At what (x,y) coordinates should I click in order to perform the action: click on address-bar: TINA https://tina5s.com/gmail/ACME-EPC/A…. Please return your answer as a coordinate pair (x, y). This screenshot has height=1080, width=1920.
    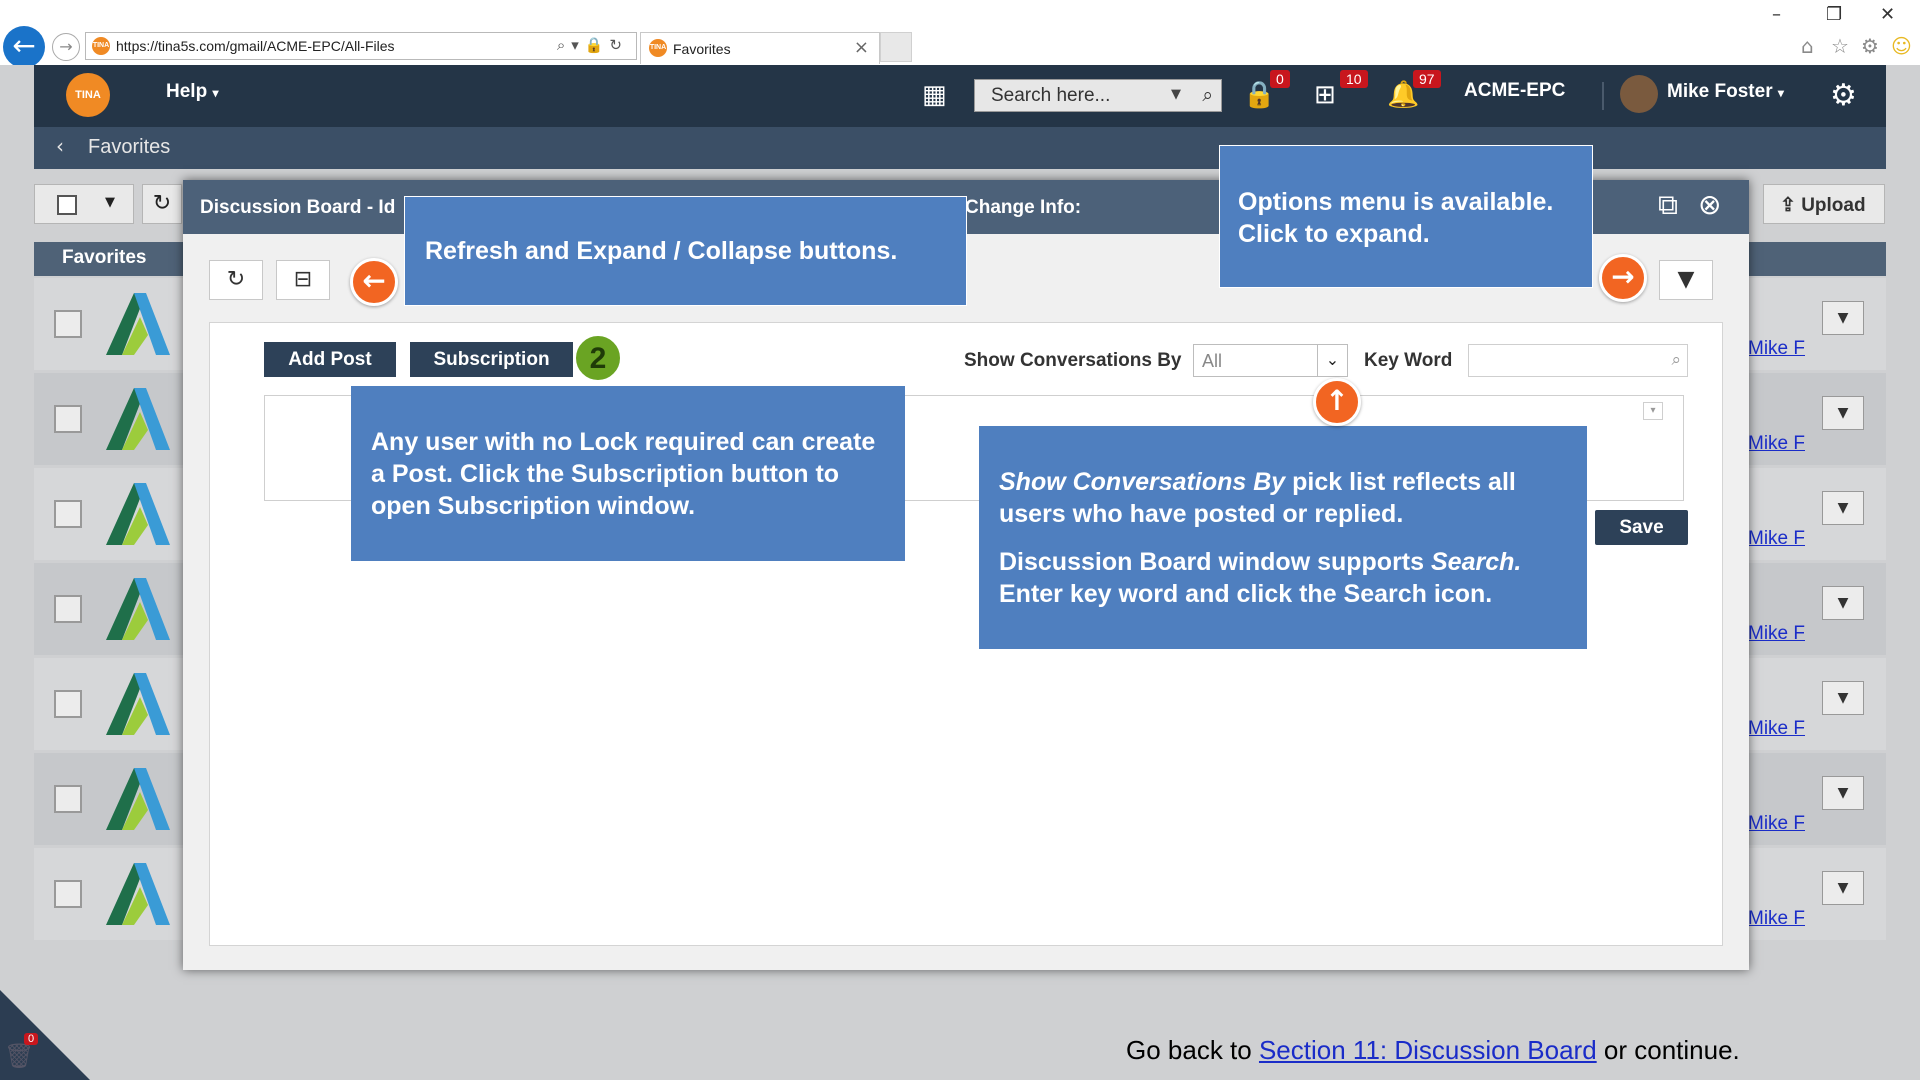
    Looking at the image, I should click on (361, 46).